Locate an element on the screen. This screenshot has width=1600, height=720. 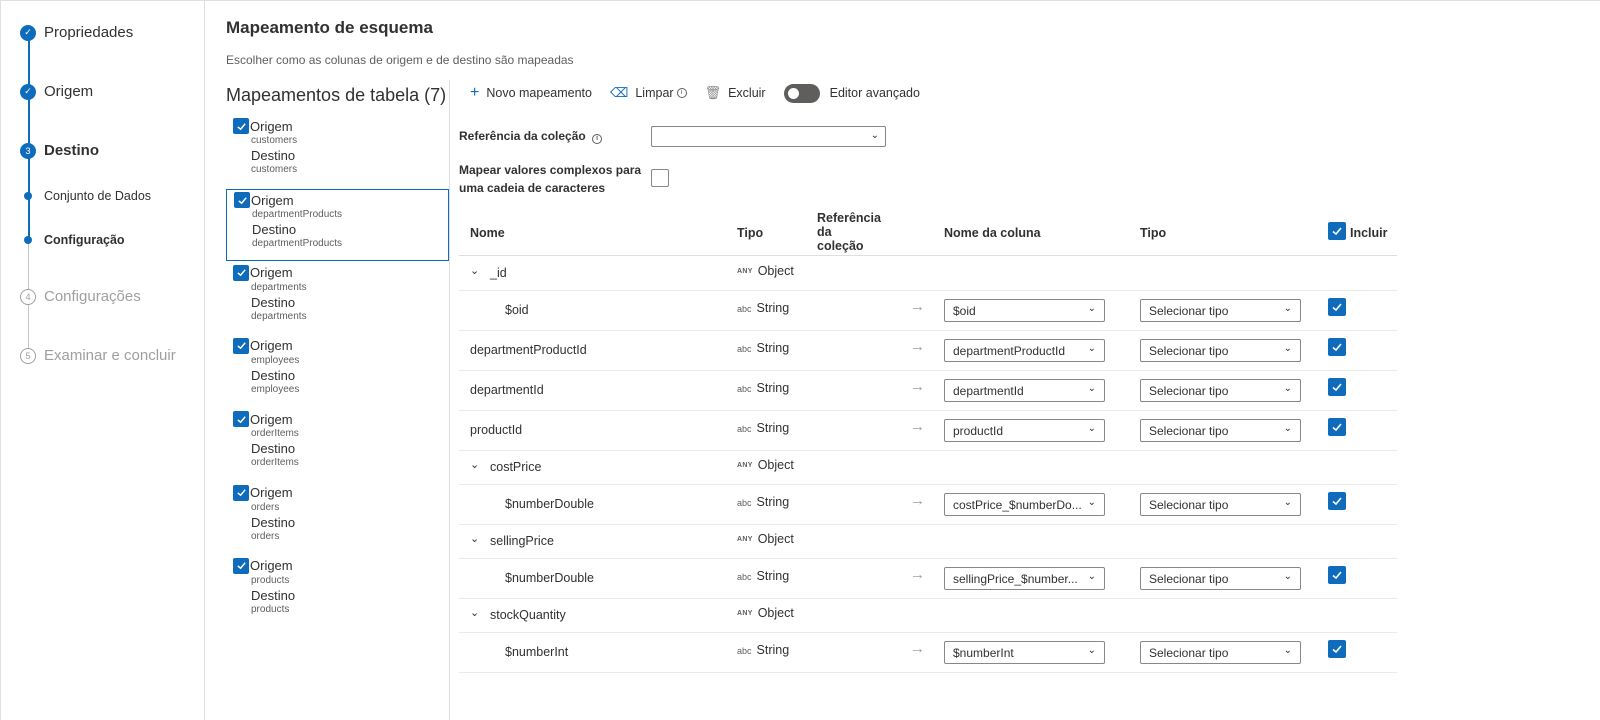
check-icon is located at coordinates (1337, 575).